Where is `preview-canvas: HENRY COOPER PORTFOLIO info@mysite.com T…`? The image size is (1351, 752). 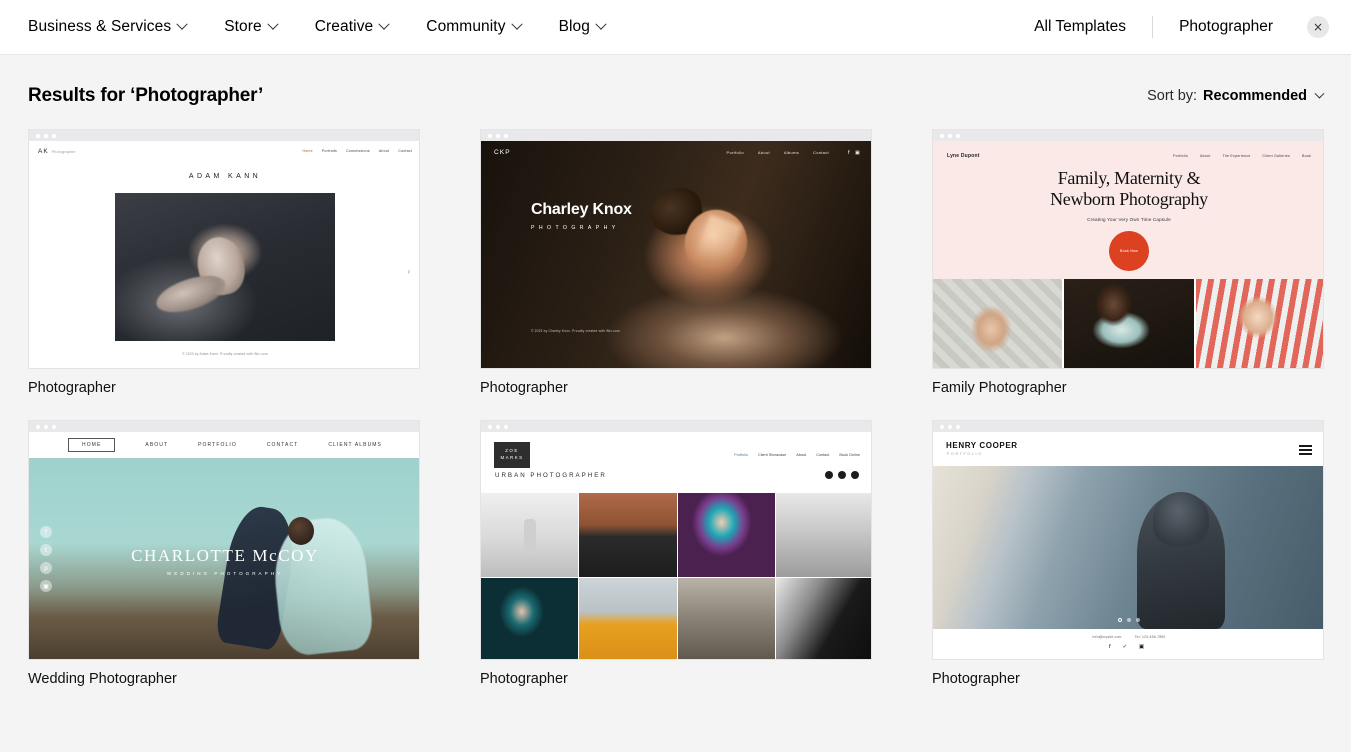
preview-canvas: HENRY COOPER PORTFOLIO info@mysite.com T… is located at coordinates (1128, 545).